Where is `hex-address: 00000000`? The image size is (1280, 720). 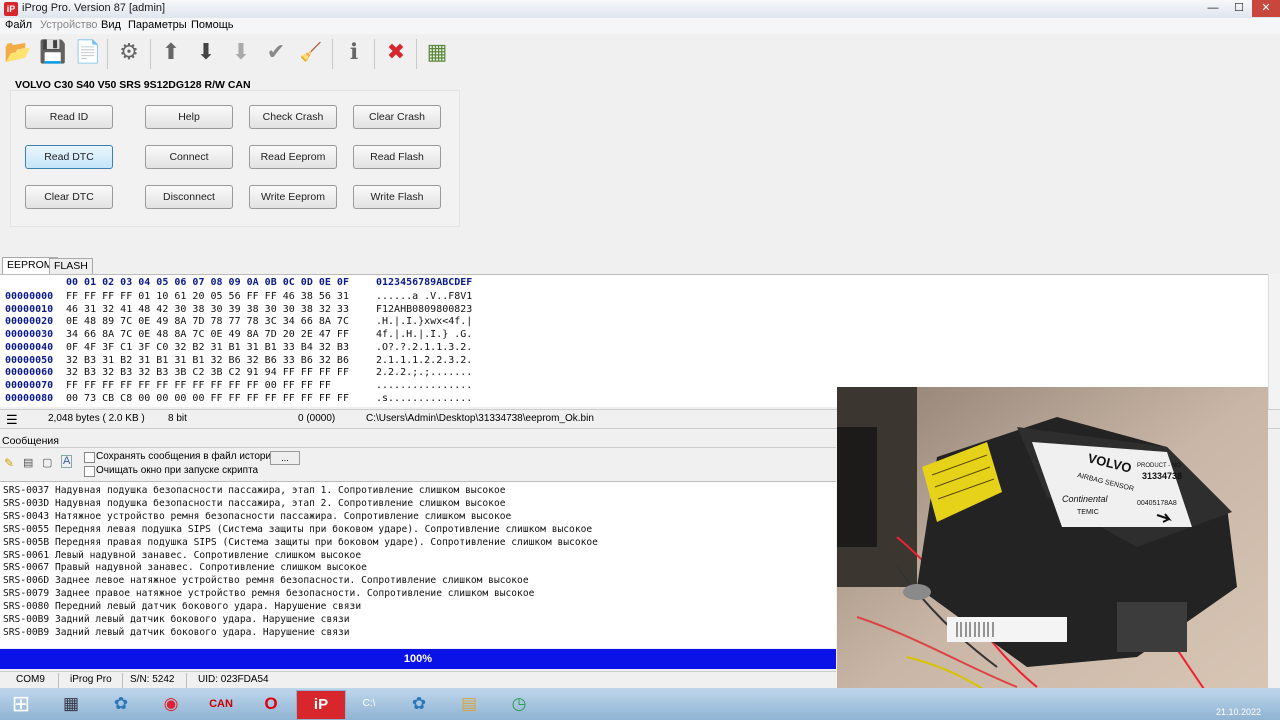 hex-address: 00000000 is located at coordinates (29, 296).